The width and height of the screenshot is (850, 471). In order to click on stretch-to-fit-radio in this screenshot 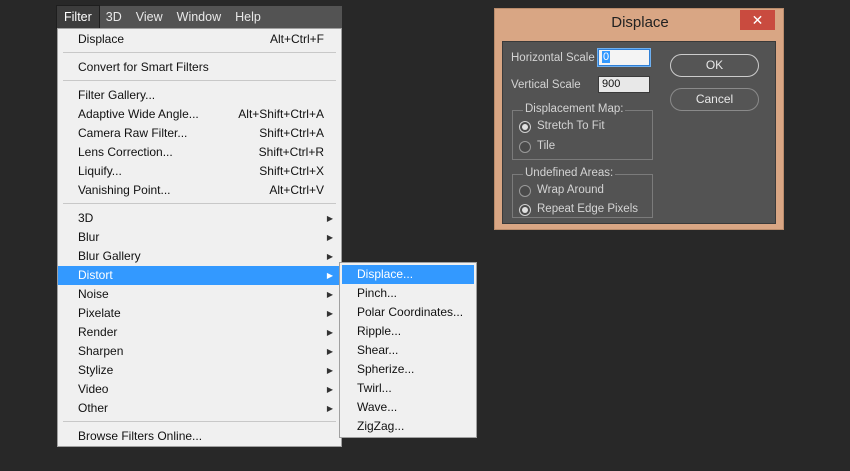, I will do `click(525, 127)`.